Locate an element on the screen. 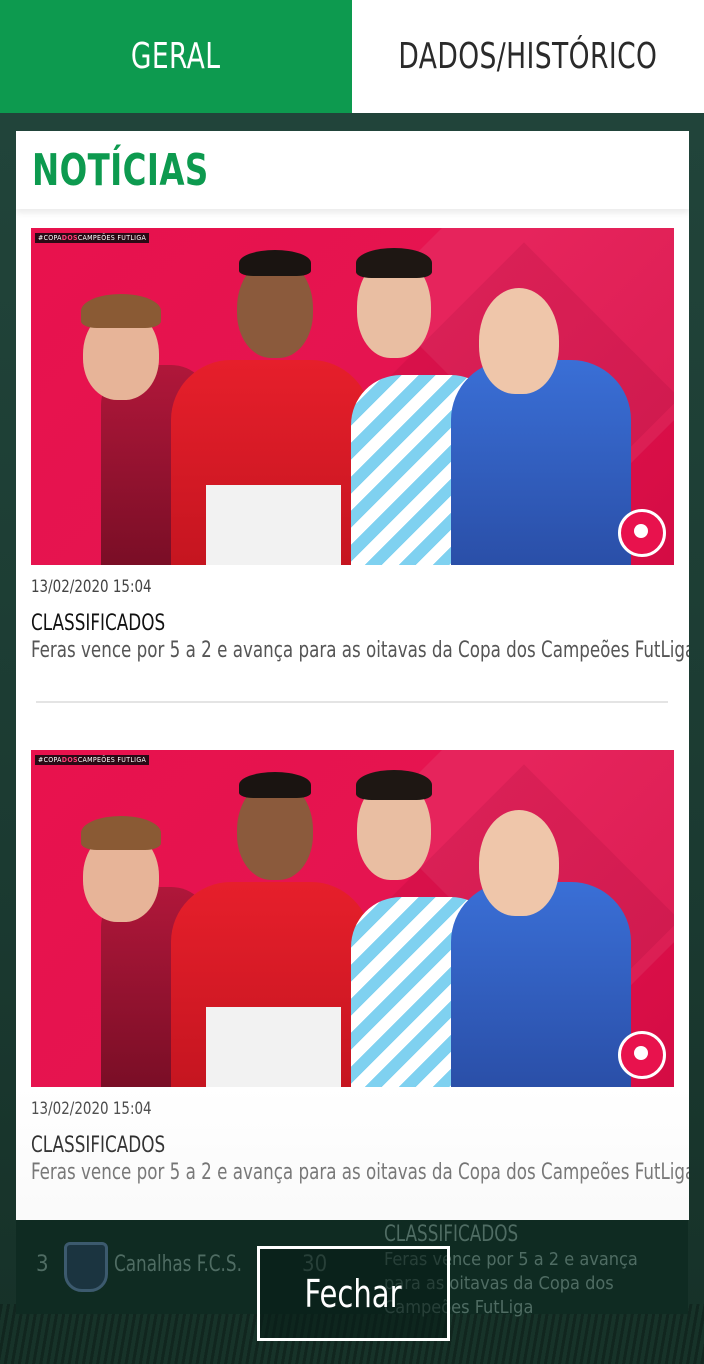 The width and height of the screenshot is (704, 1364). team-name: Canalhas F.C.S. is located at coordinates (178, 1264).